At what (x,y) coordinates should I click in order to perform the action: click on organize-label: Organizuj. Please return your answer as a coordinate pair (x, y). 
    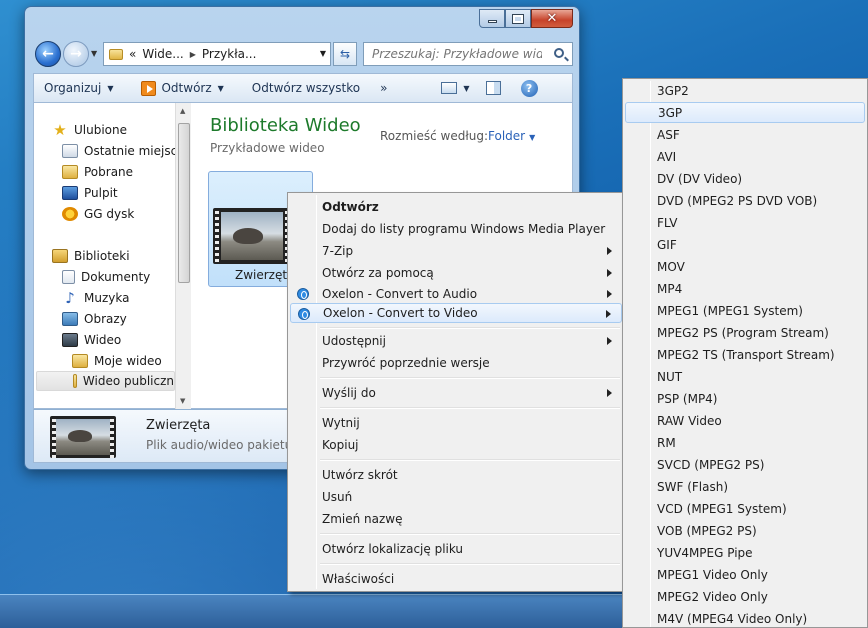
    Looking at the image, I should click on (73, 88).